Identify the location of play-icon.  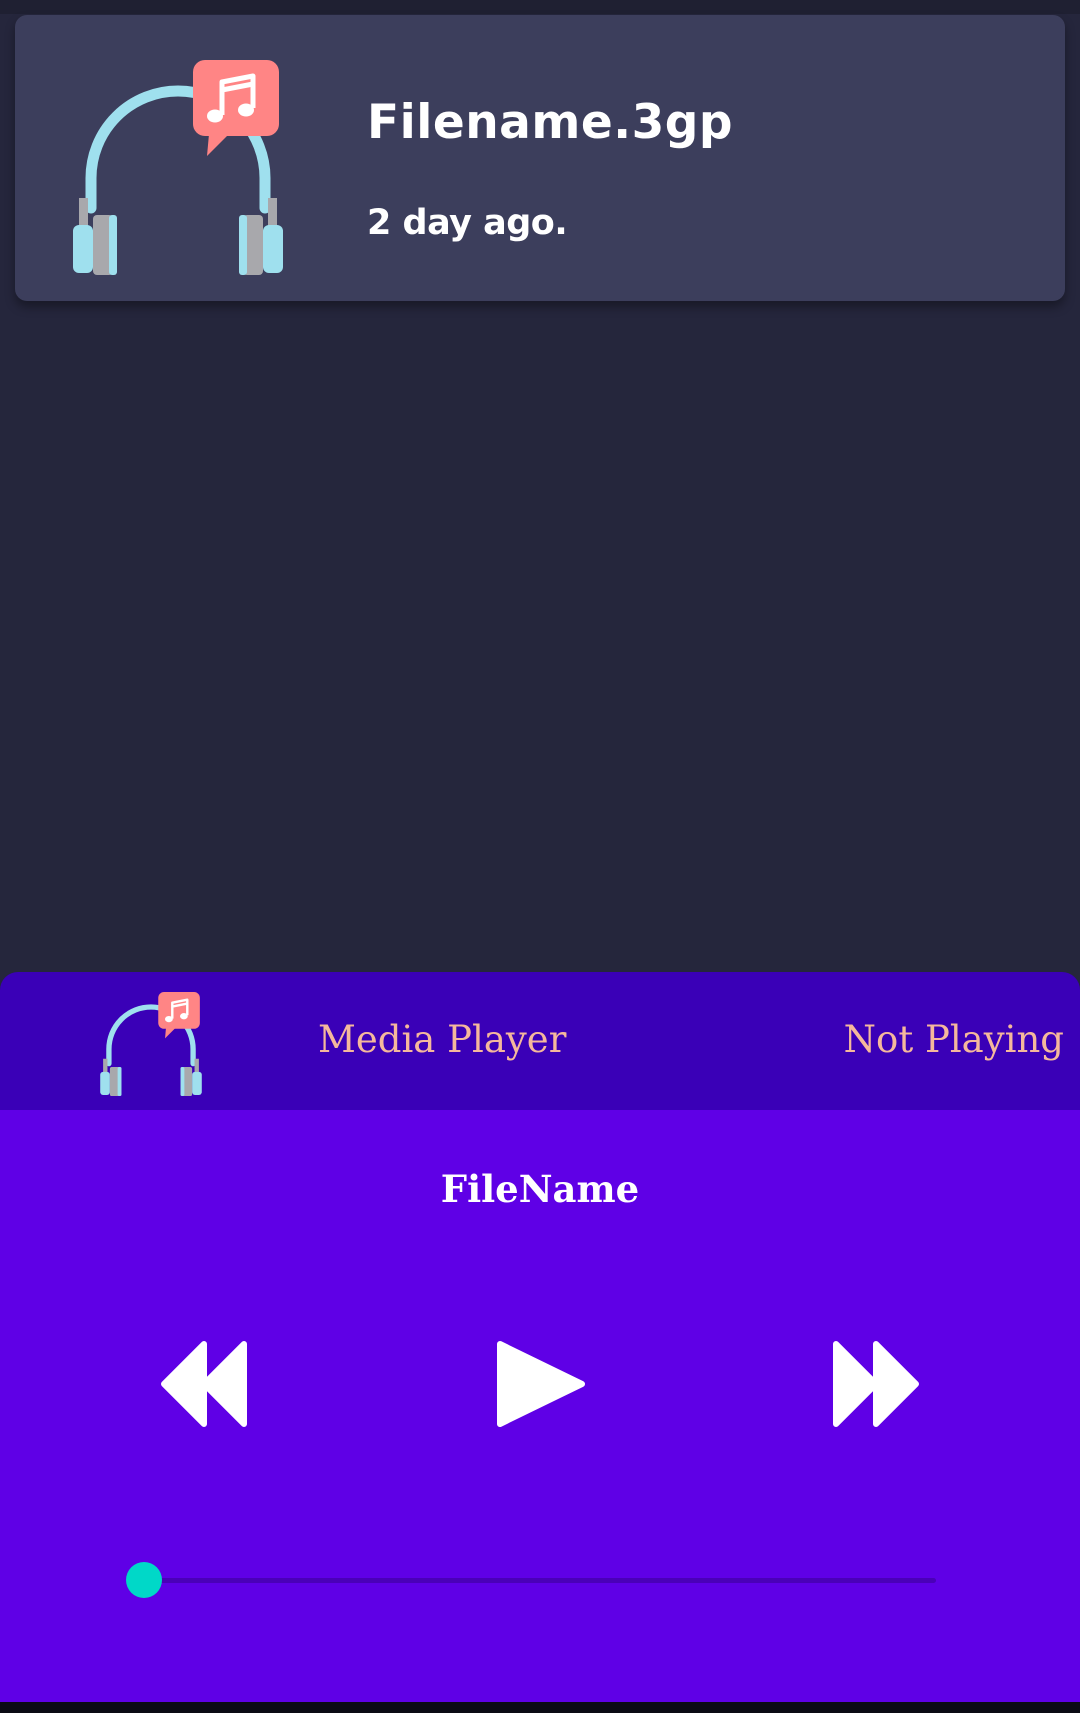
(541, 1384).